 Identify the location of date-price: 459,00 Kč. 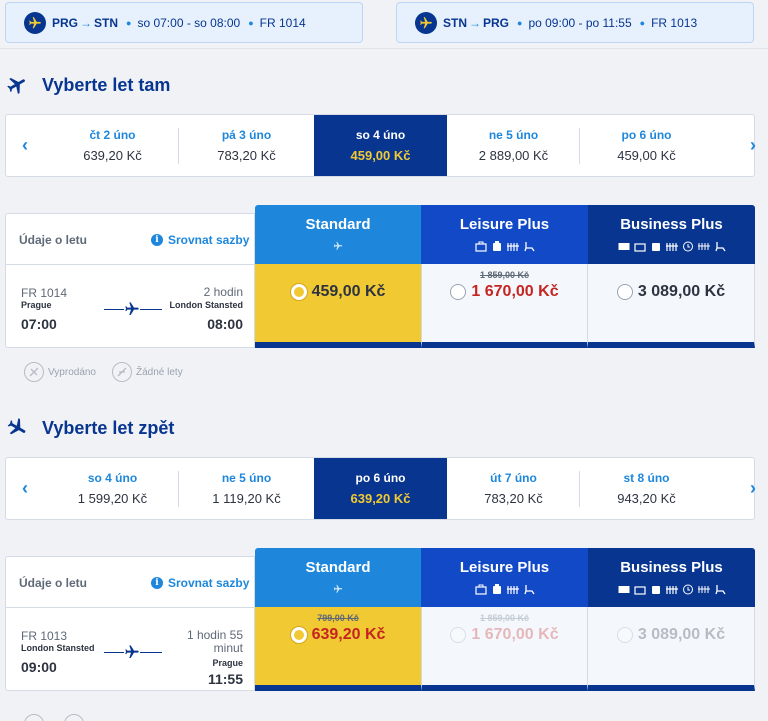
(646, 155).